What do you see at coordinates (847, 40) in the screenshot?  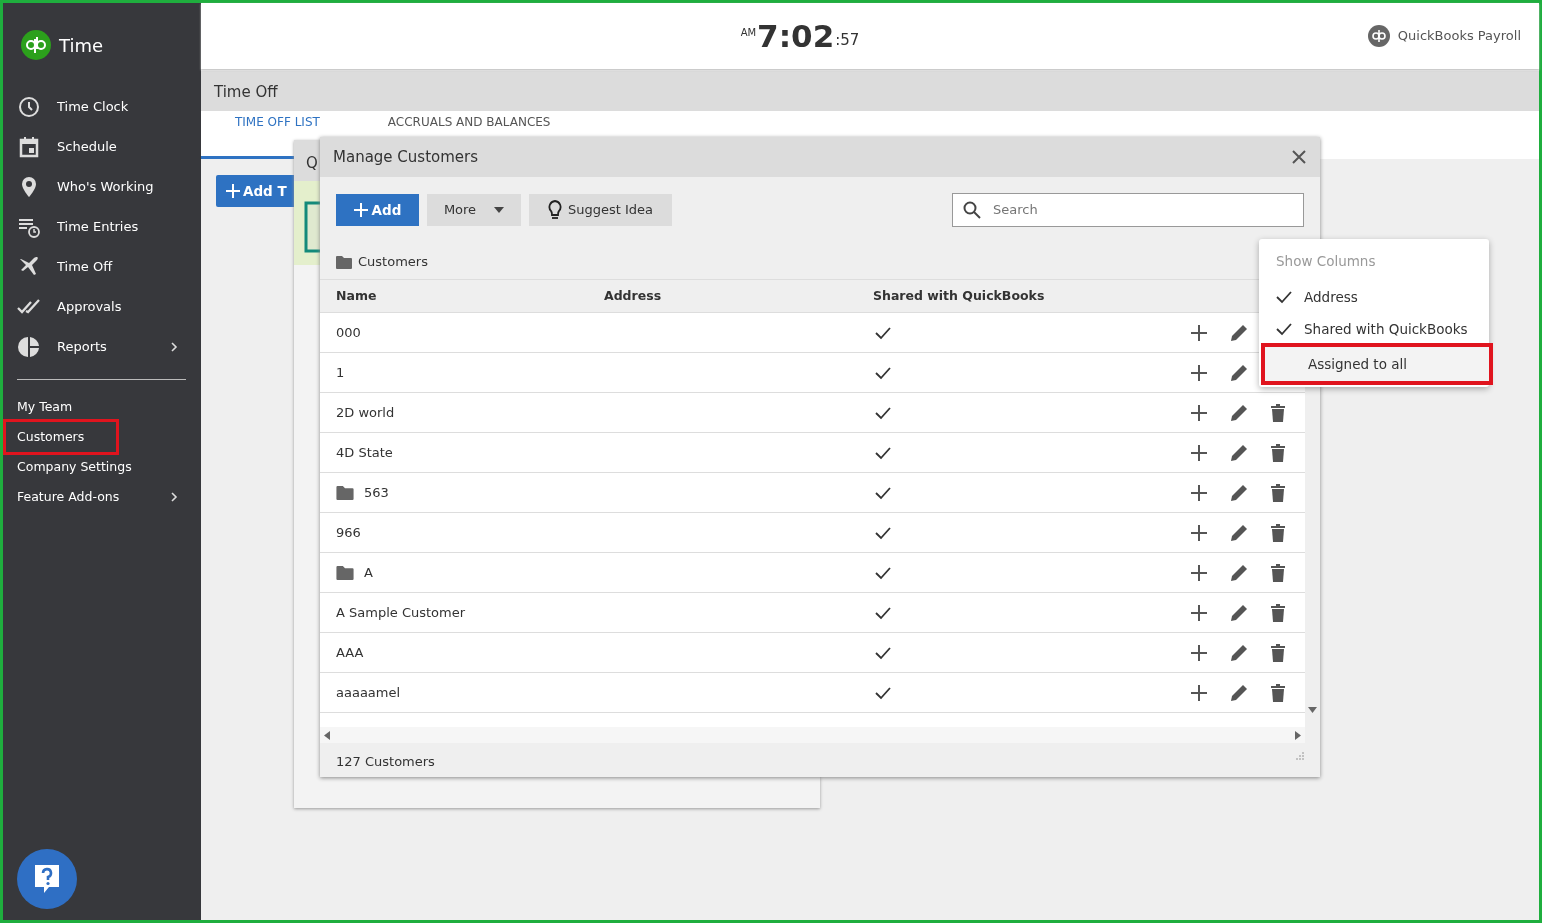 I see `clock-seconds: :57` at bounding box center [847, 40].